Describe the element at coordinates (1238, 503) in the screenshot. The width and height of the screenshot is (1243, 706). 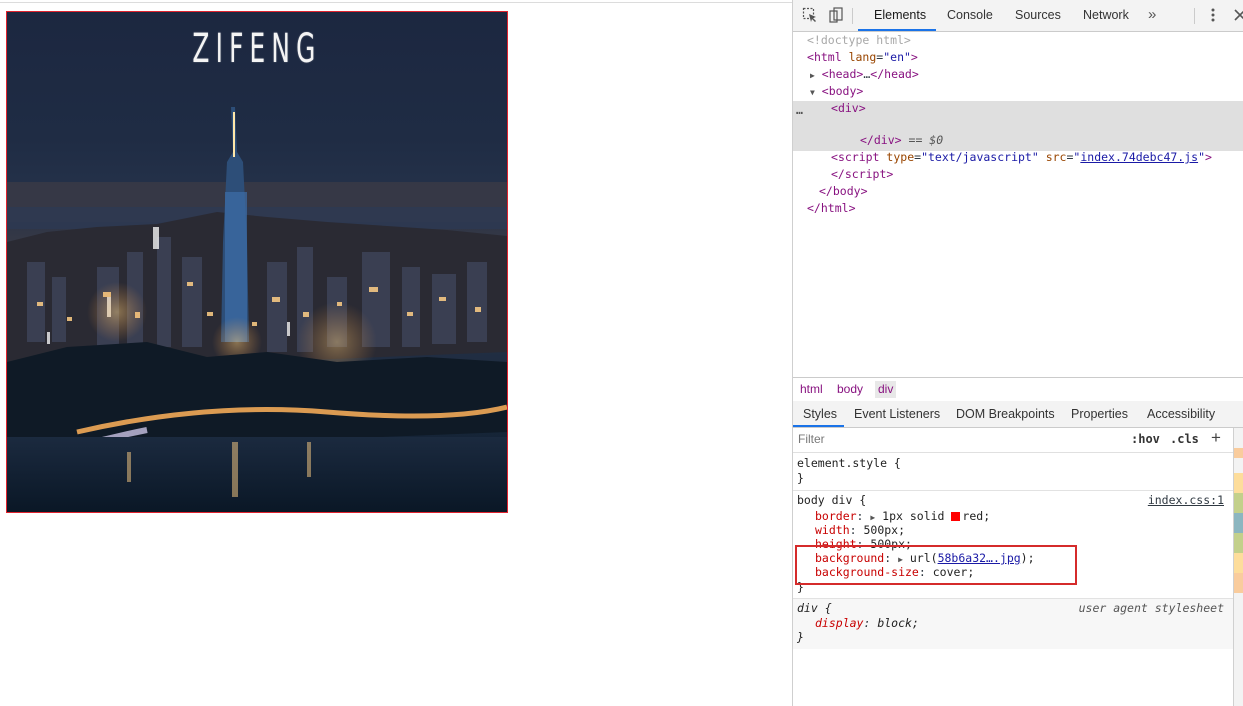
I see `padding-seg` at that location.